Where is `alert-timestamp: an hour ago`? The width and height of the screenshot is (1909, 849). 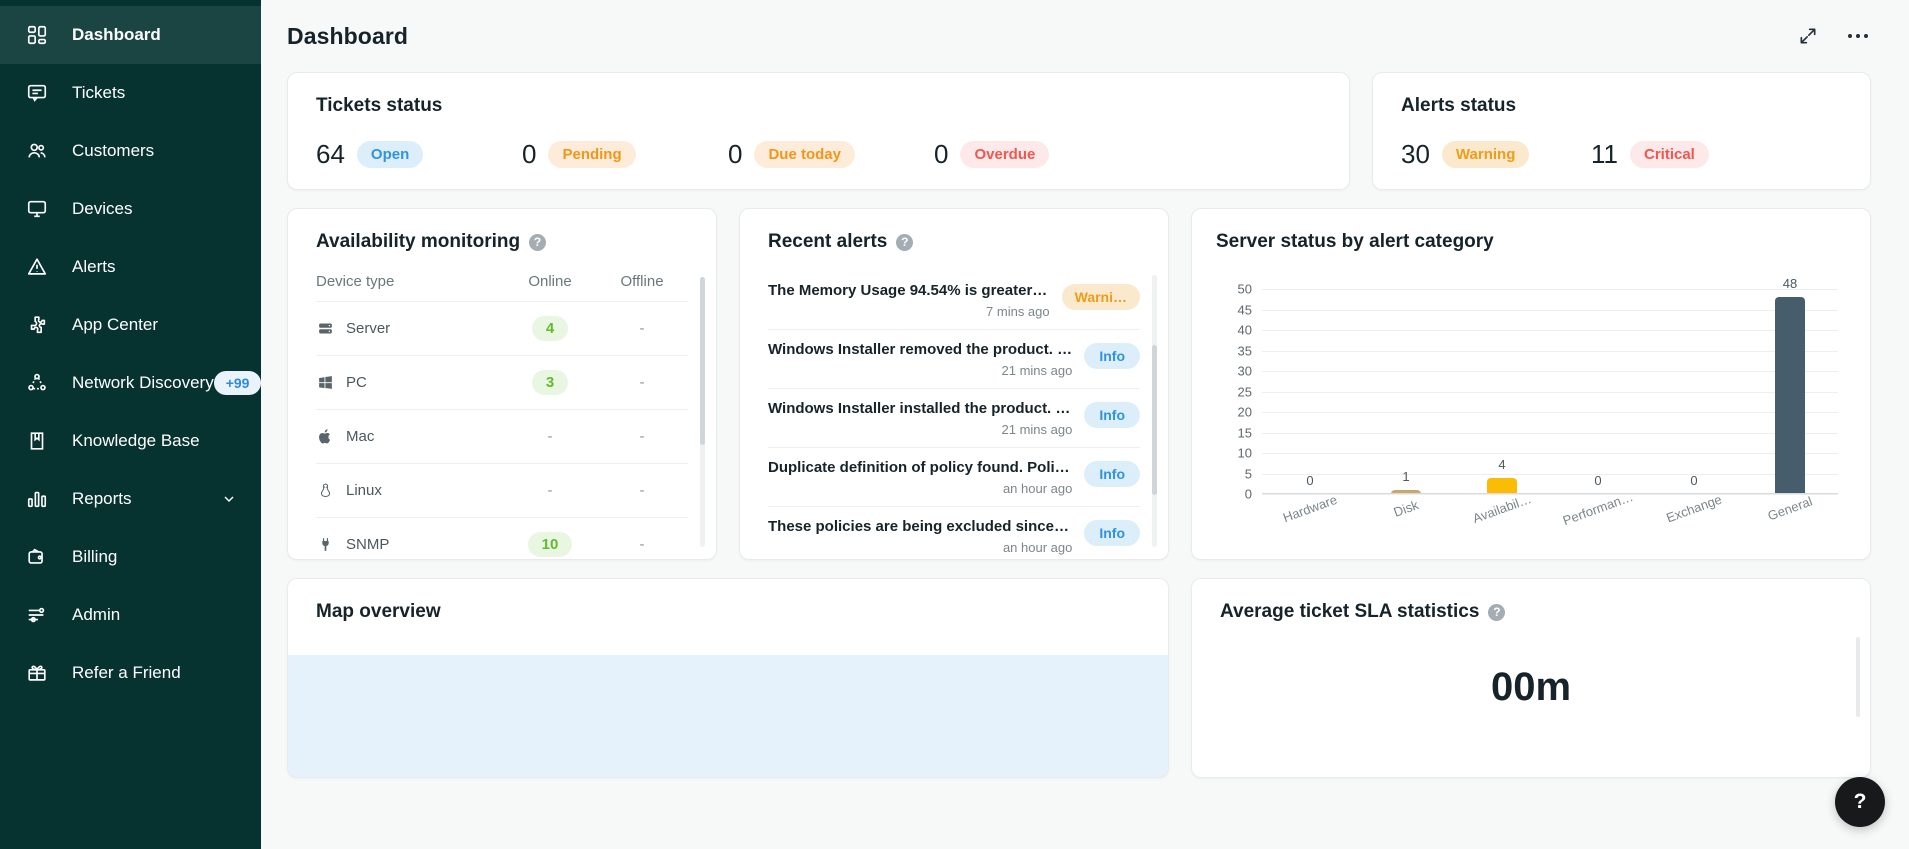 alert-timestamp: an hour ago is located at coordinates (1037, 547).